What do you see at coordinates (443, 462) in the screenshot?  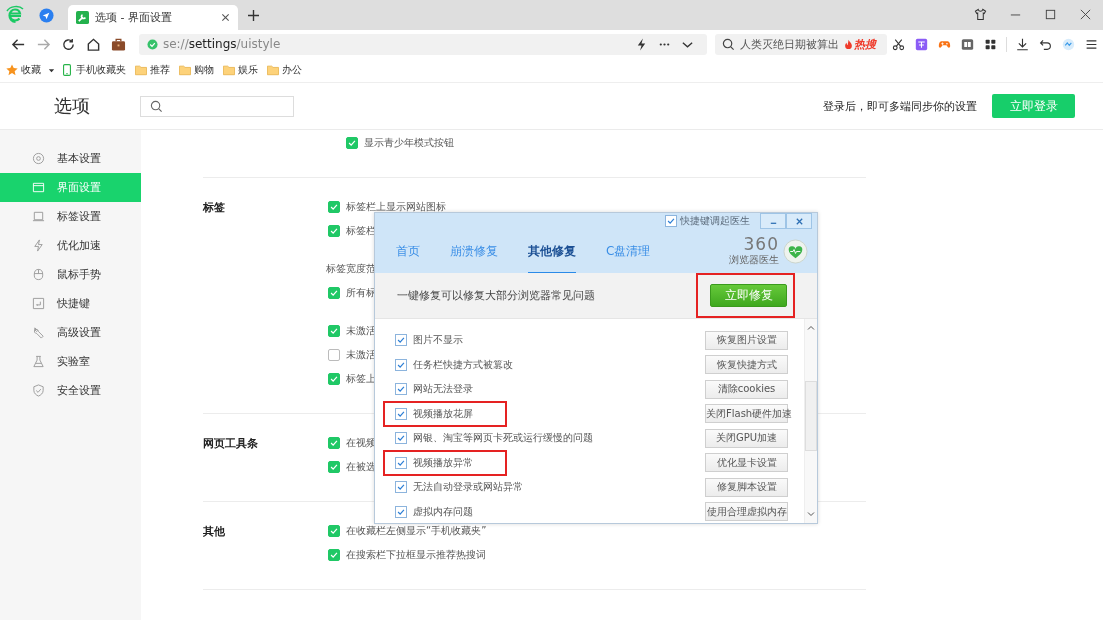 I see `problem-label: 视频播放异常` at bounding box center [443, 462].